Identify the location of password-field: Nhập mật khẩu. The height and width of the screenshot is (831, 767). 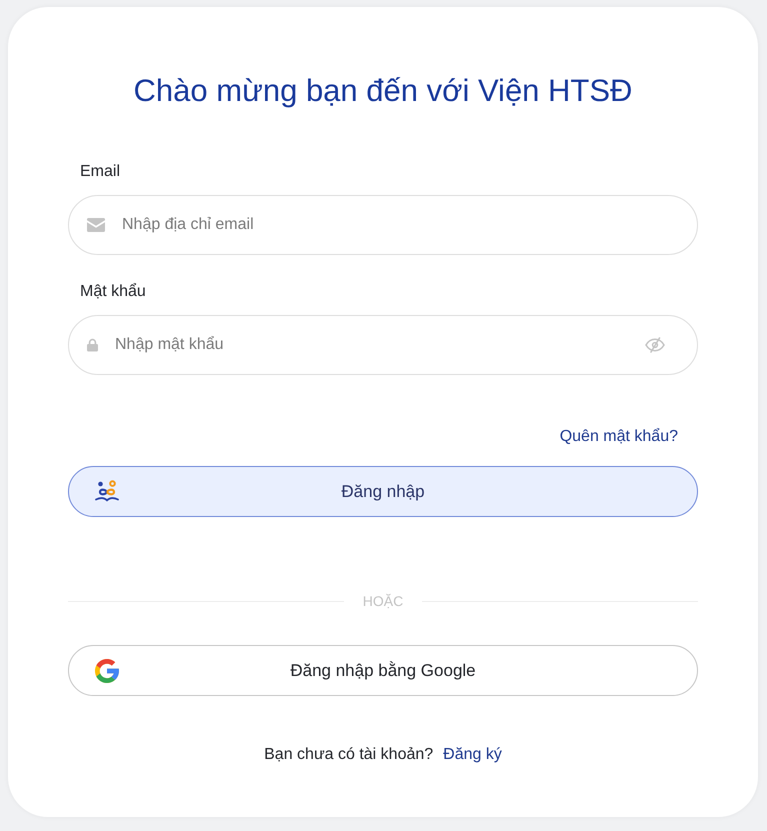
(383, 345).